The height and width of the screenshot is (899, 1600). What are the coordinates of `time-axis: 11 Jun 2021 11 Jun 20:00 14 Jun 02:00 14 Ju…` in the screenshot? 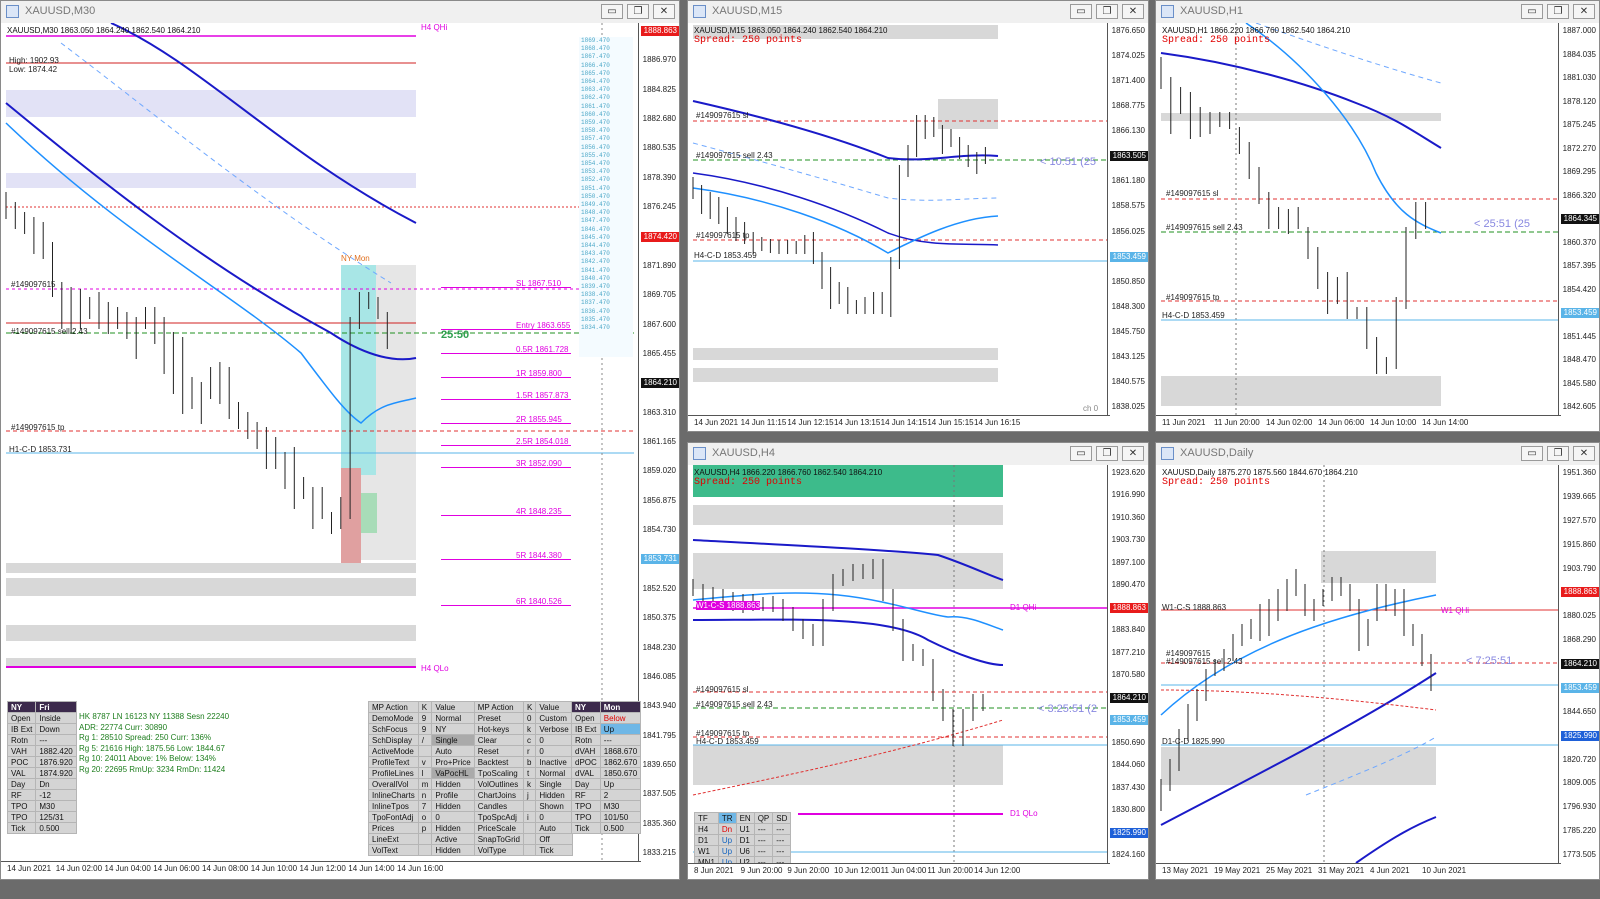 It's located at (1358, 423).